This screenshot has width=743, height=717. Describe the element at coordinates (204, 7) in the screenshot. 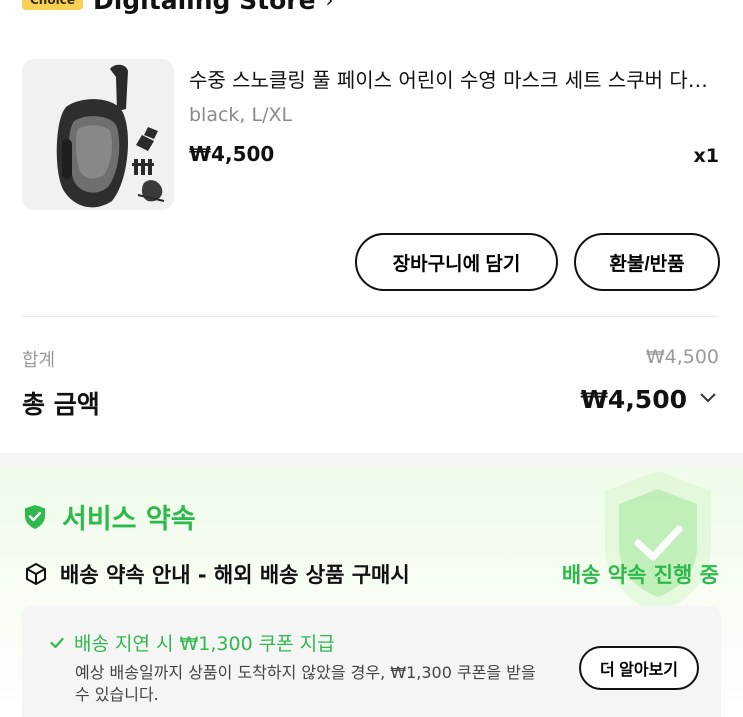

I see `store-name: Digitaling Store` at that location.